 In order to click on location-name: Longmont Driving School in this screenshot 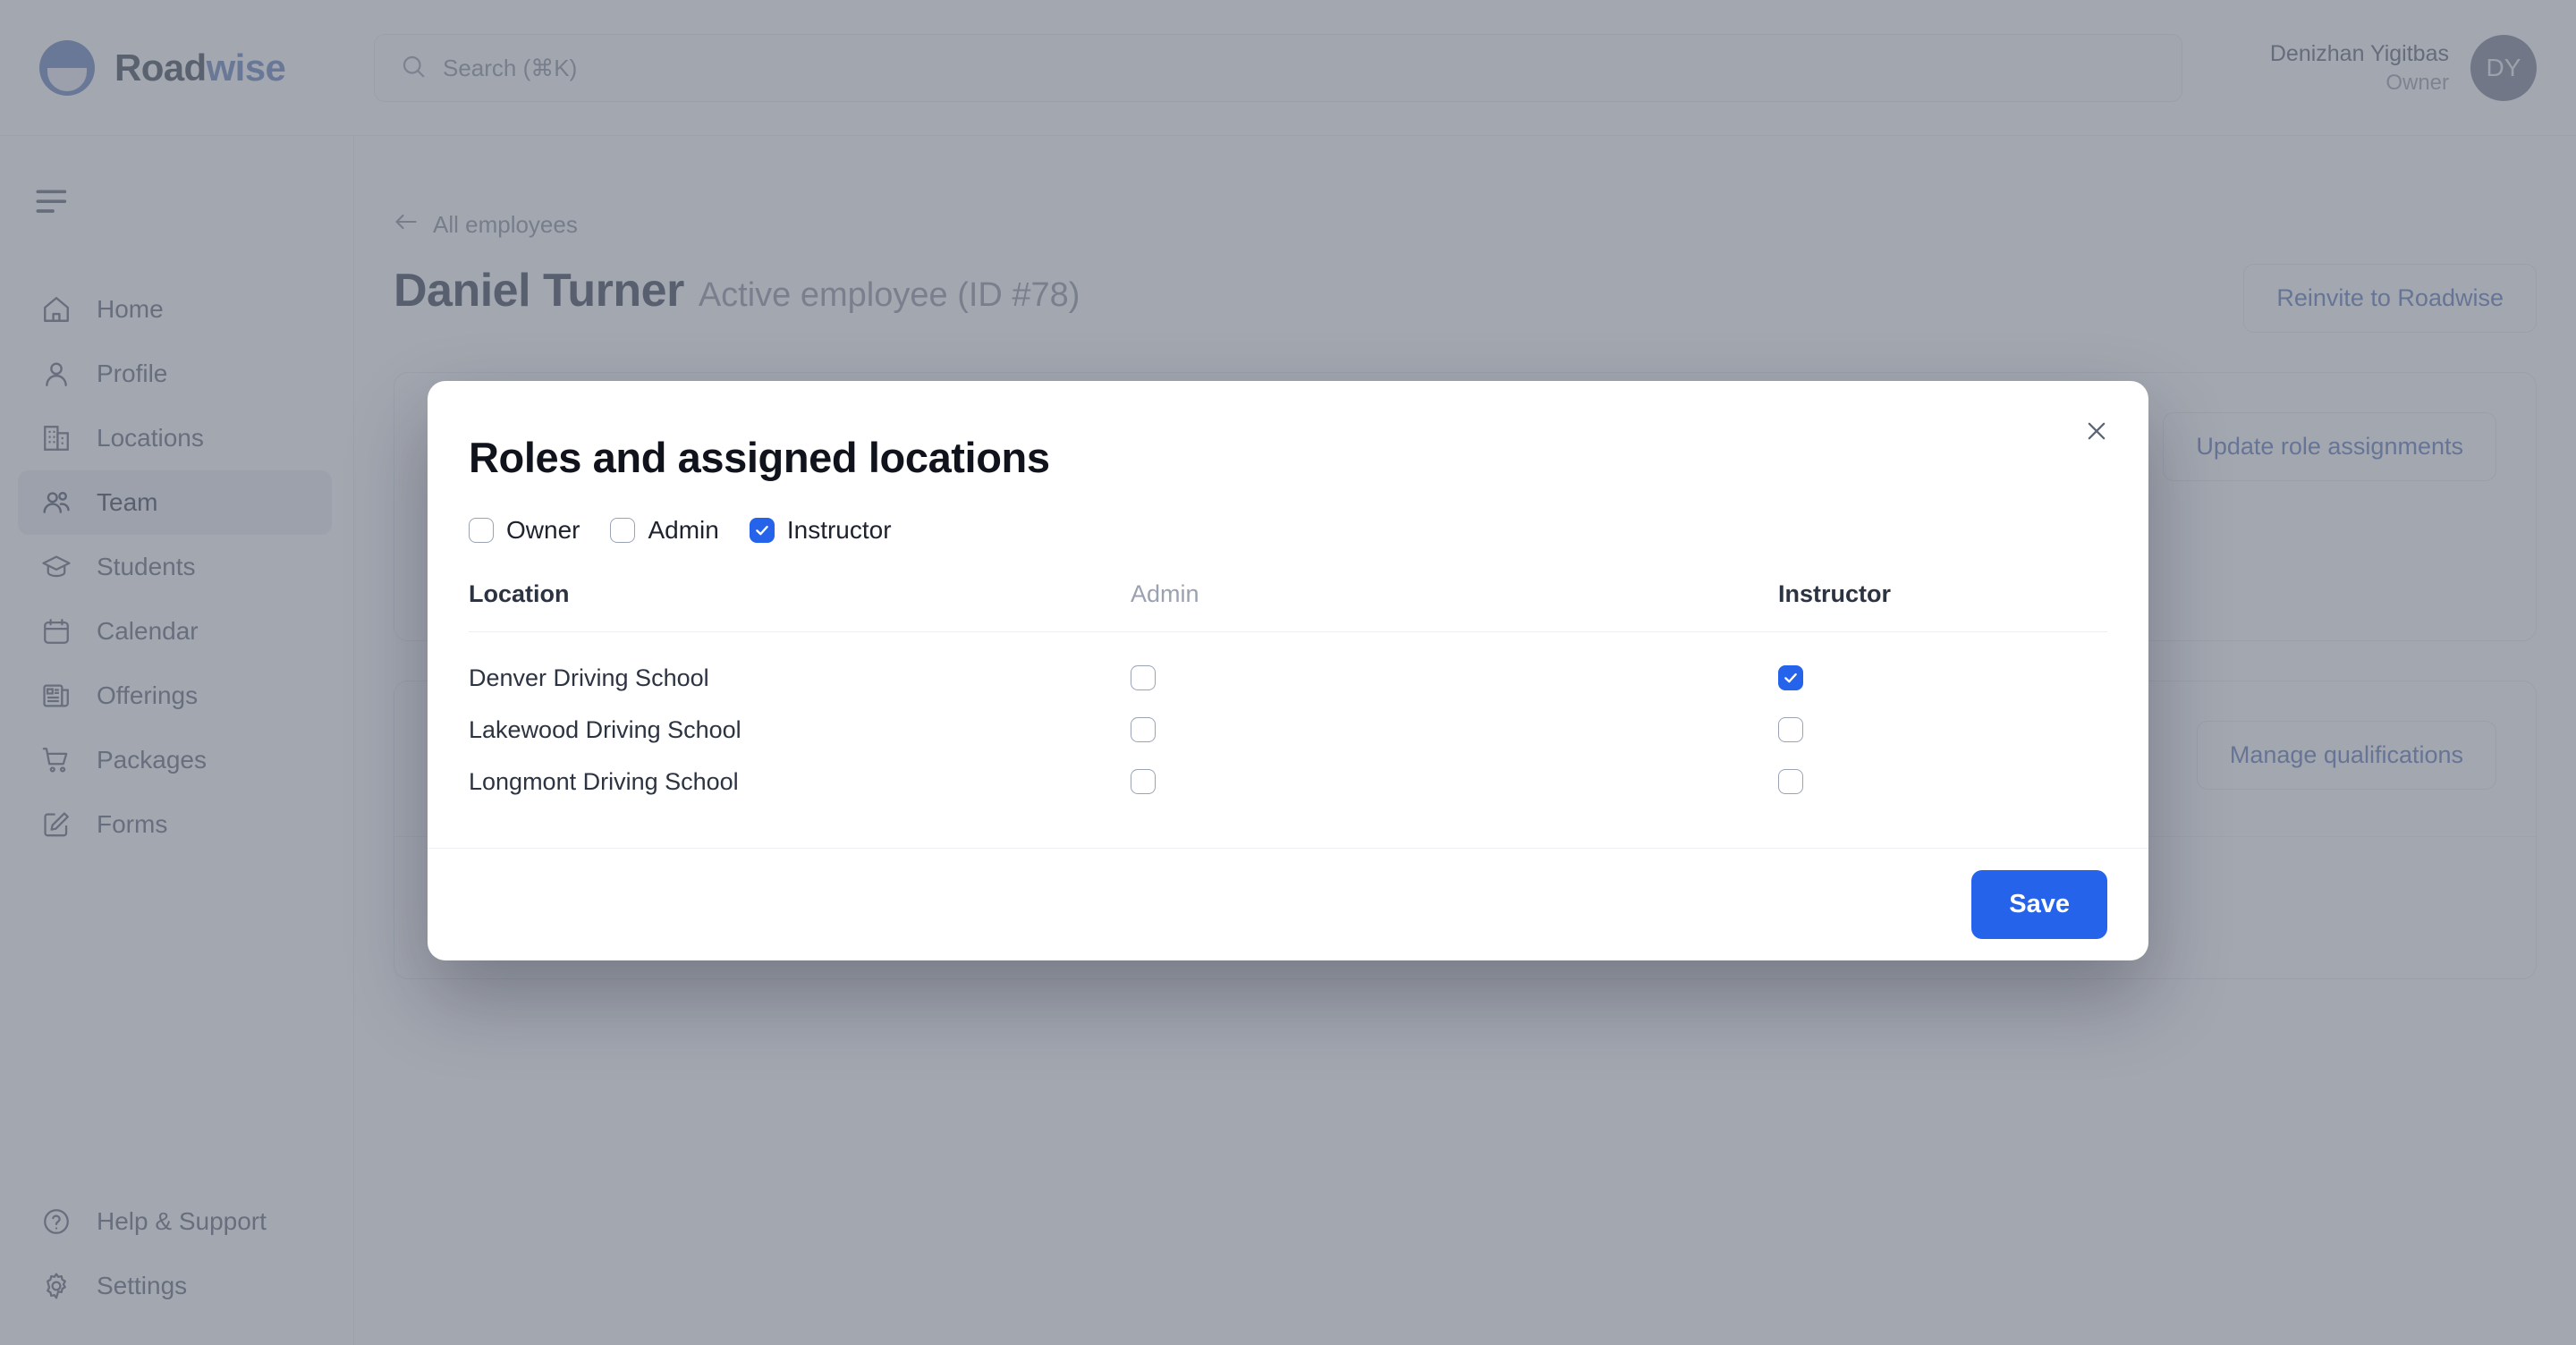, I will do `click(604, 781)`.